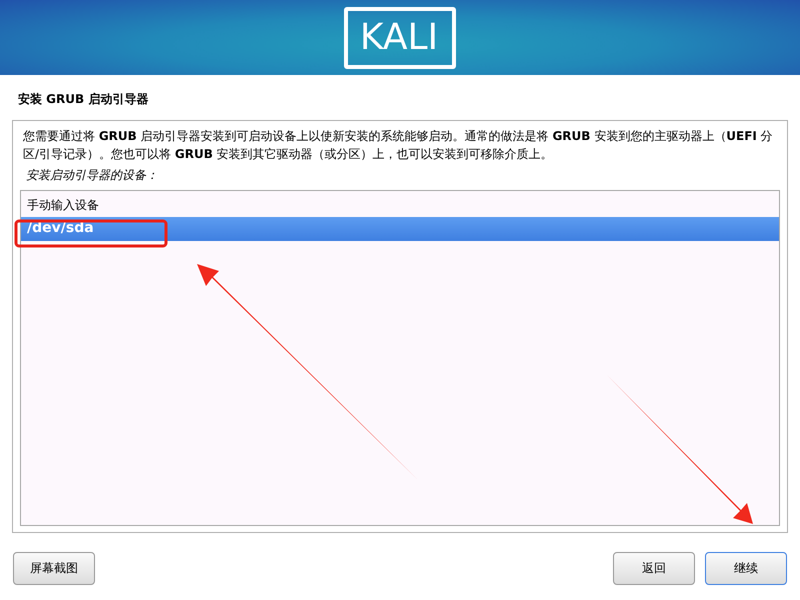 This screenshot has height=600, width=800. What do you see at coordinates (83, 99) in the screenshot?
I see `page-title: 安装 GRUB 启动引导器` at bounding box center [83, 99].